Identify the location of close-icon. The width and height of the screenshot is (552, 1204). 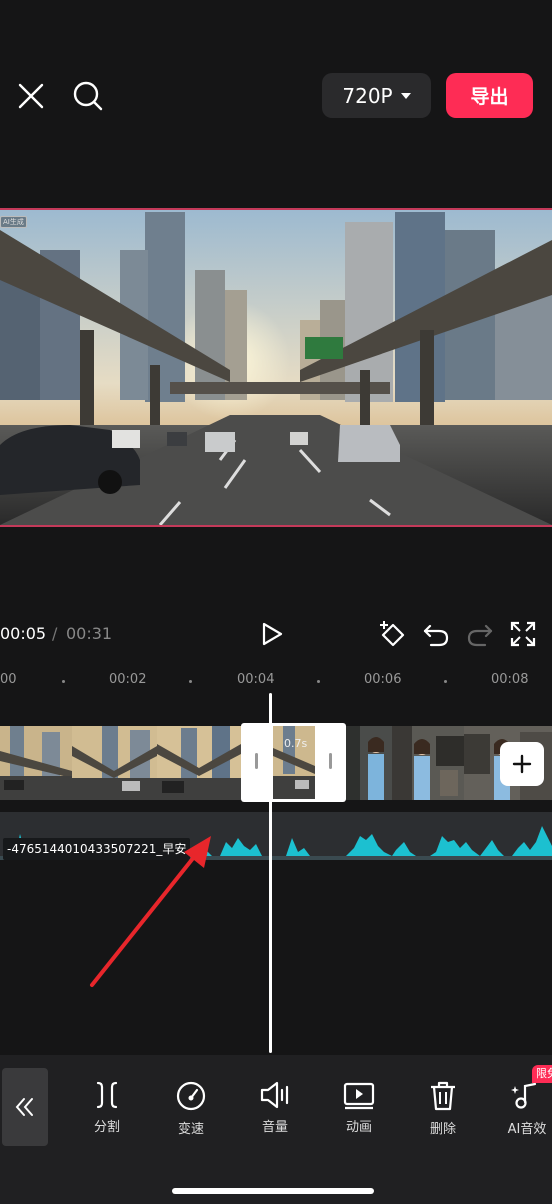
(31, 96).